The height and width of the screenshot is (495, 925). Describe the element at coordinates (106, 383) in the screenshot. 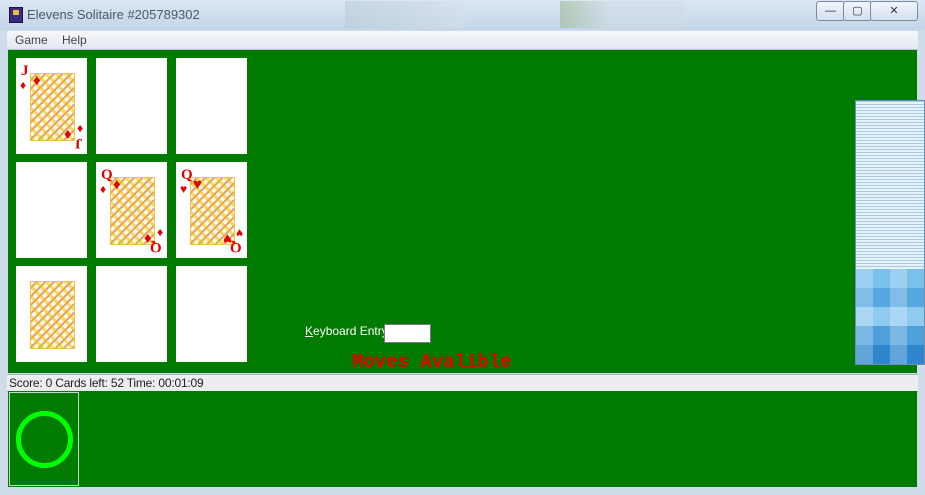

I see `status-text: Score: 0 Cards left: 52 Time: 00:01:09` at that location.